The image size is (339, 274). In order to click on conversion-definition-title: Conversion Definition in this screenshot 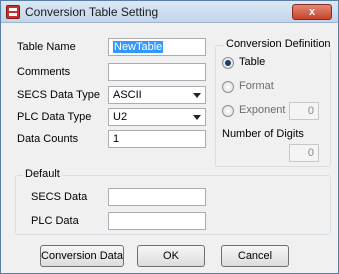, I will do `click(278, 44)`.